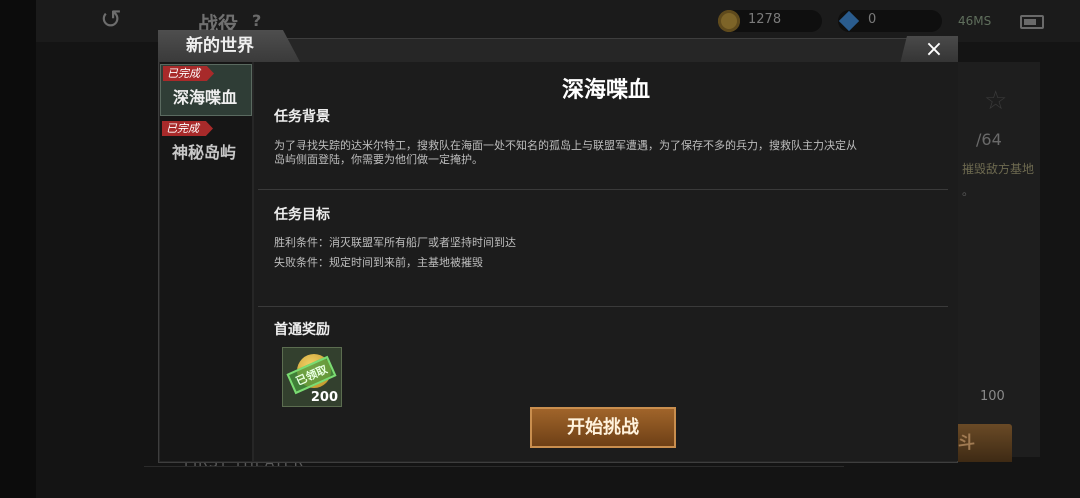  What do you see at coordinates (206, 261) in the screenshot?
I see `level-list: 已完成 深海喋血 已完成 神秘岛屿` at bounding box center [206, 261].